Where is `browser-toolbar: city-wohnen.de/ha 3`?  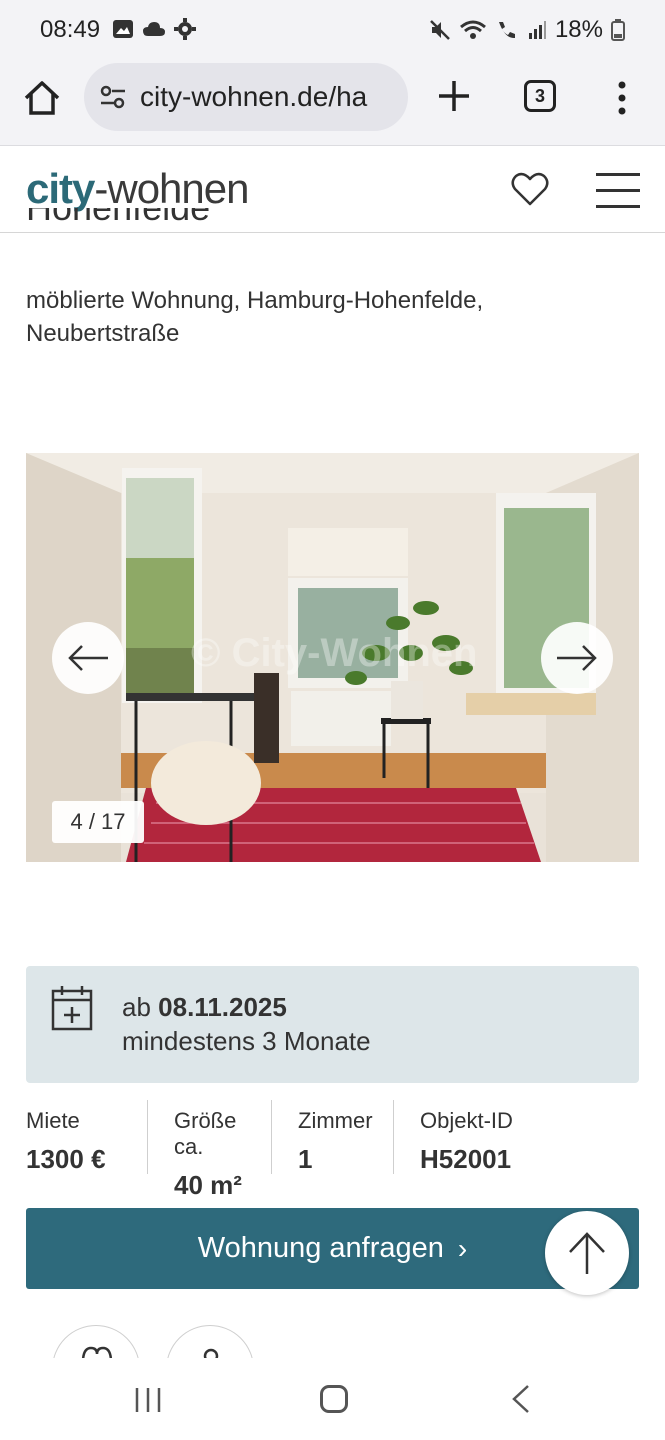
browser-toolbar: city-wohnen.de/ha 3 is located at coordinates (332, 103).